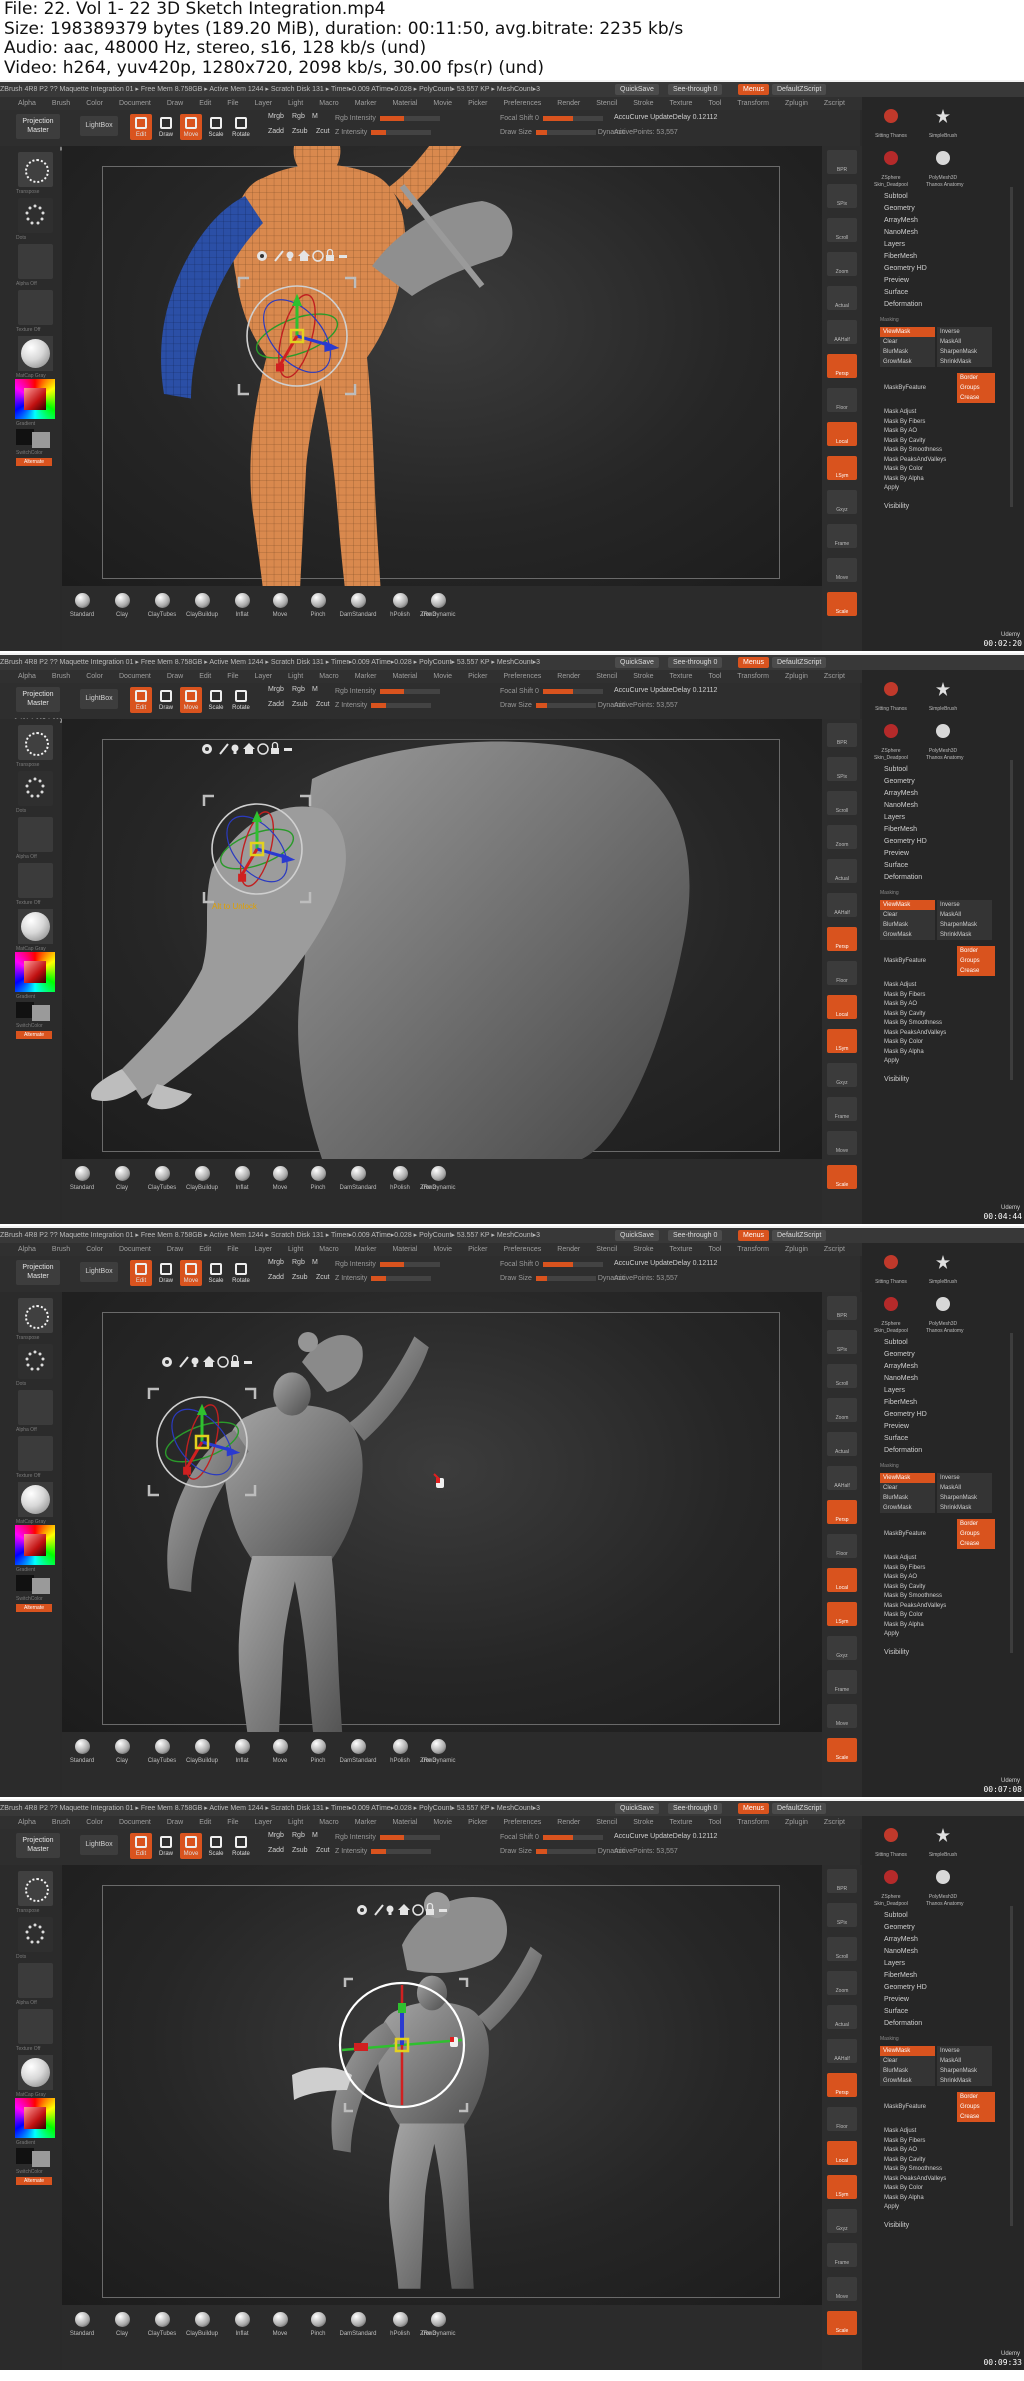  Describe the element at coordinates (904, 479) in the screenshot. I see `mask-list-item: Mask By Alpha` at that location.